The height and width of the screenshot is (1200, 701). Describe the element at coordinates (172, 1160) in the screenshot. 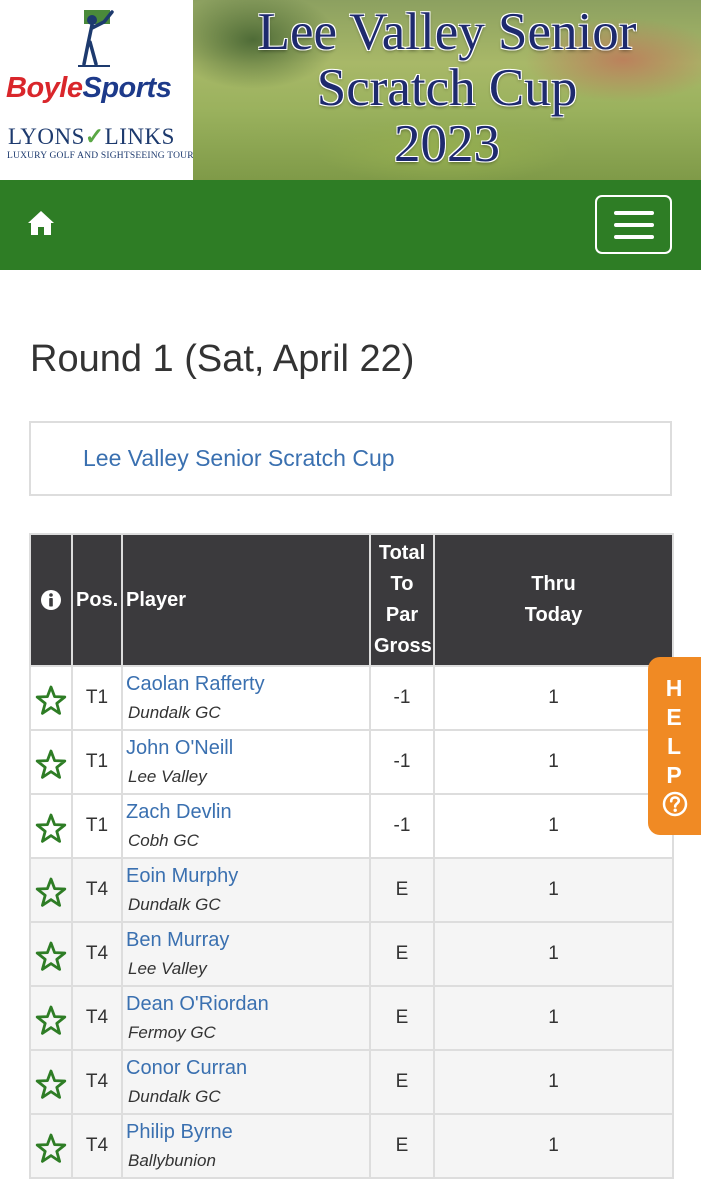

I see `player-club: Ballybunion` at that location.